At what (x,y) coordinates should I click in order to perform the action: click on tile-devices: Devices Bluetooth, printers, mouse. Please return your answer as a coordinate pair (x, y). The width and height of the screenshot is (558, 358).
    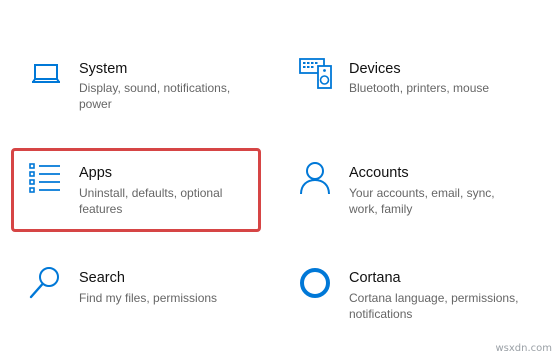
    Looking at the image, I should click on (415, 85).